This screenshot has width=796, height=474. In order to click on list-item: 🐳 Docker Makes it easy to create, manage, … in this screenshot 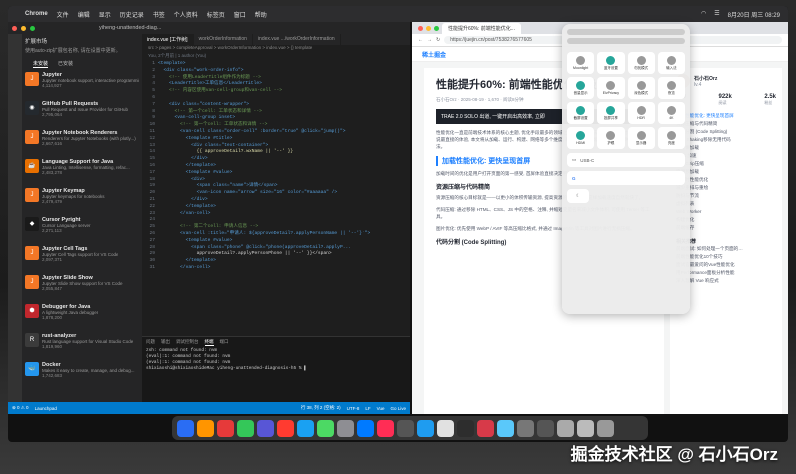, I will do `click(82, 373)`.